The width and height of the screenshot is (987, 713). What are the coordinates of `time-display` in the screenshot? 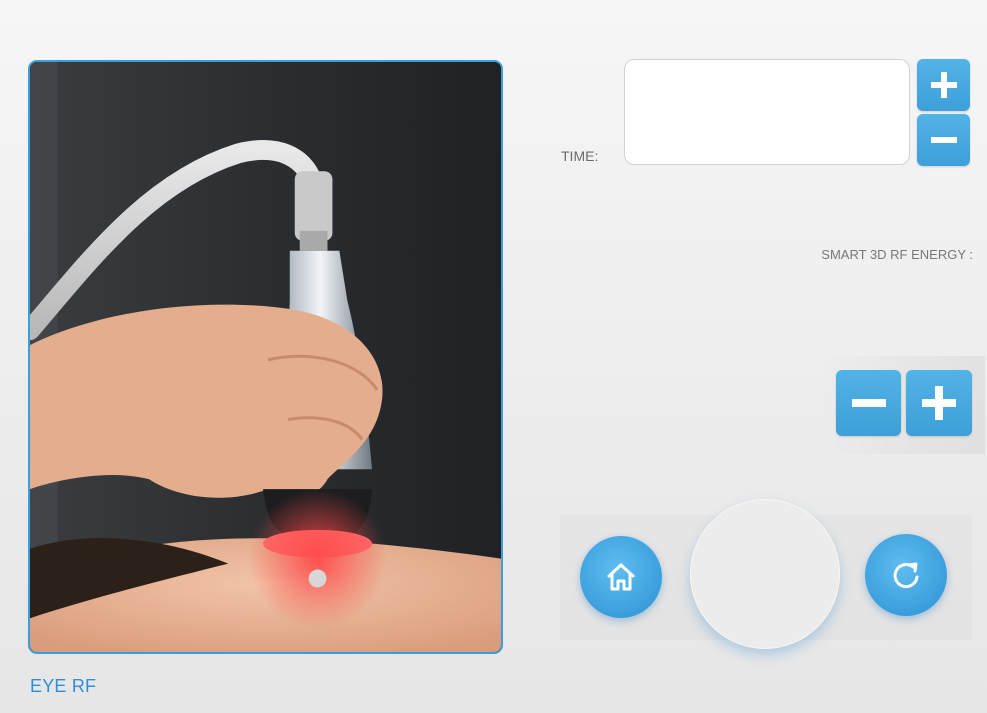 It's located at (767, 112).